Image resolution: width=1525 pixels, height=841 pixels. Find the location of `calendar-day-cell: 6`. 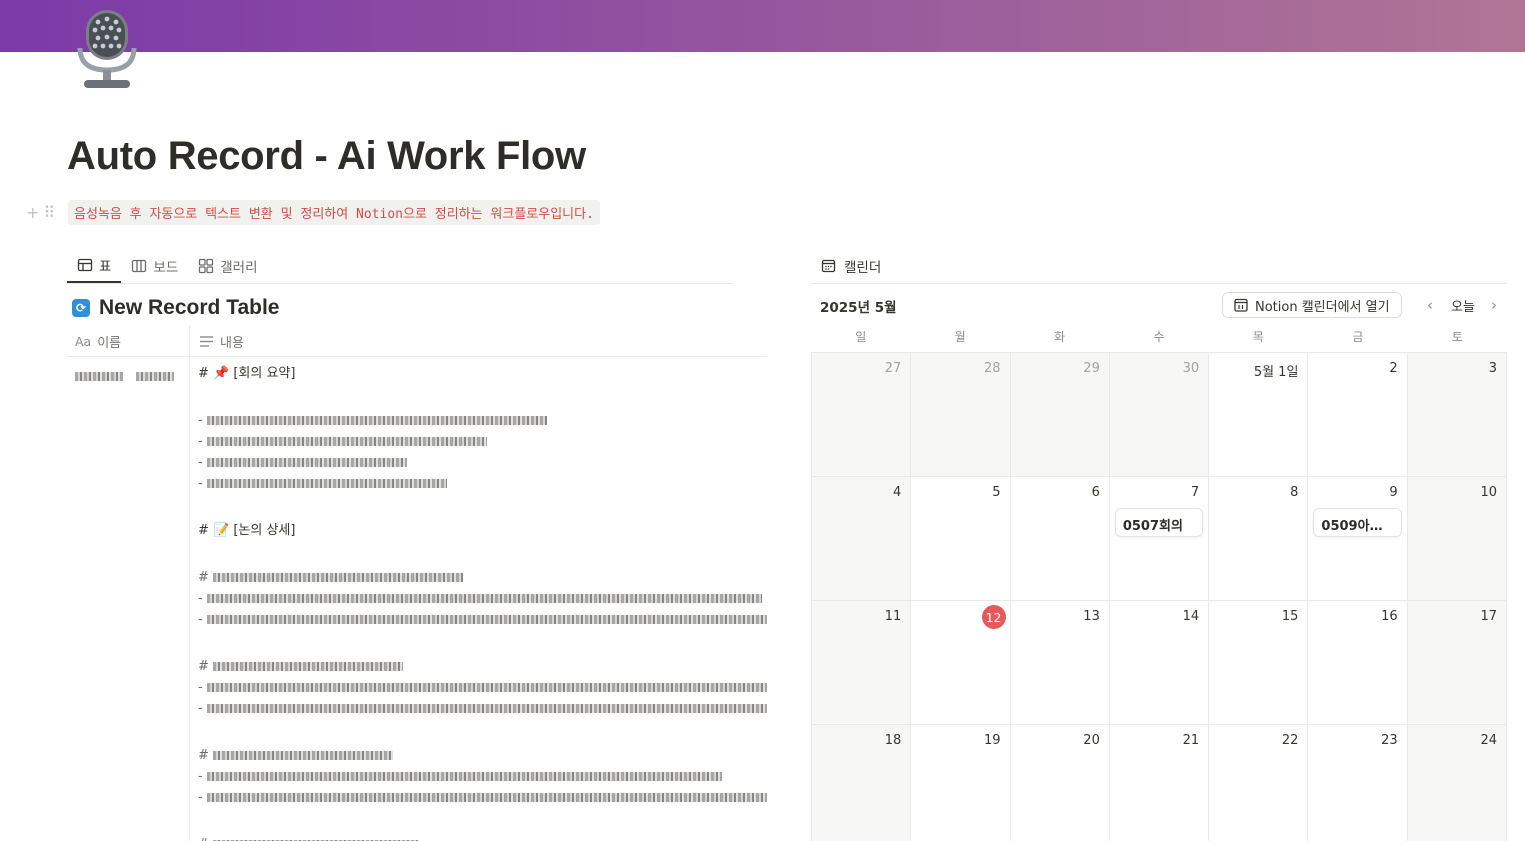

calendar-day-cell: 6 is located at coordinates (1060, 539).